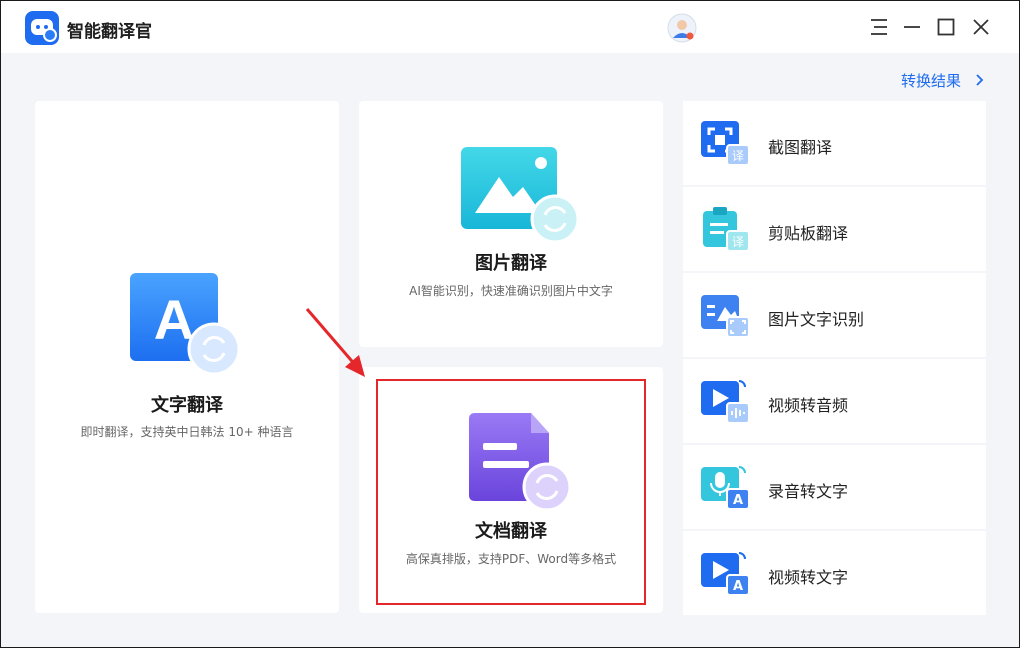  What do you see at coordinates (980, 80) in the screenshot?
I see `chevron-right-icon` at bounding box center [980, 80].